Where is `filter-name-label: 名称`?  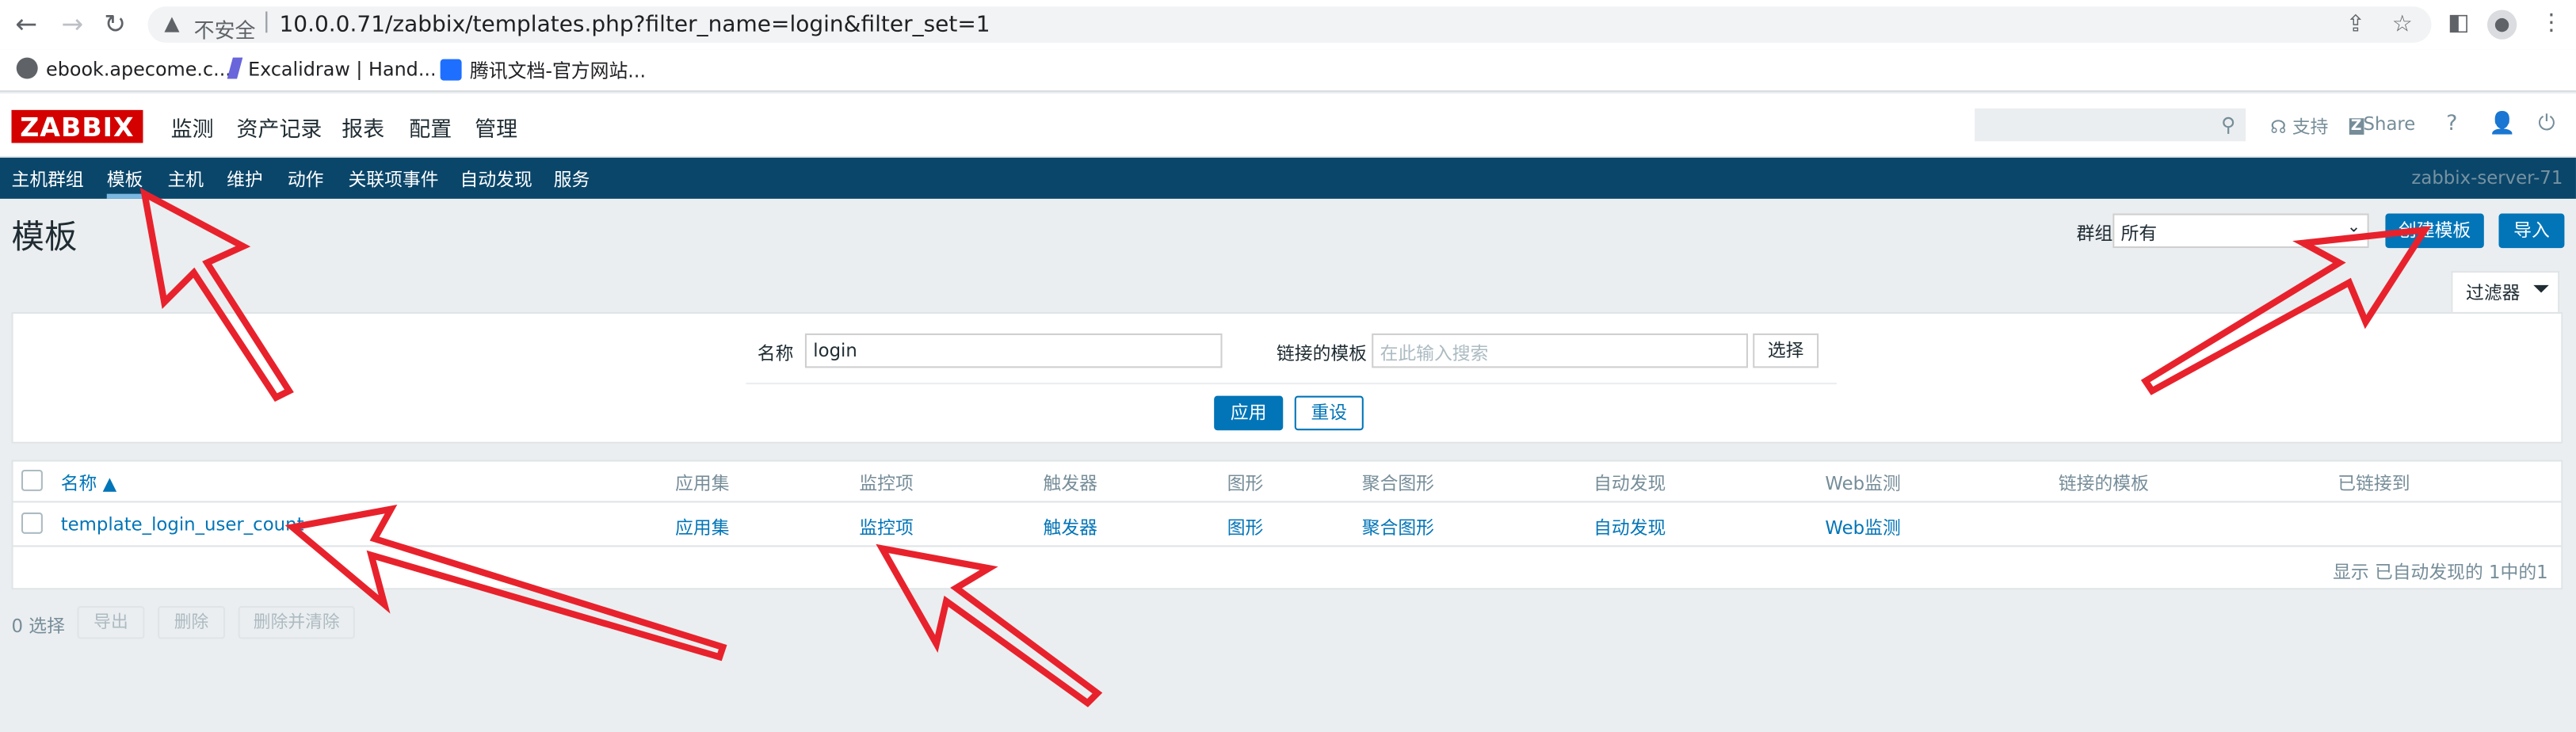
filter-name-label: 名称 is located at coordinates (775, 354).